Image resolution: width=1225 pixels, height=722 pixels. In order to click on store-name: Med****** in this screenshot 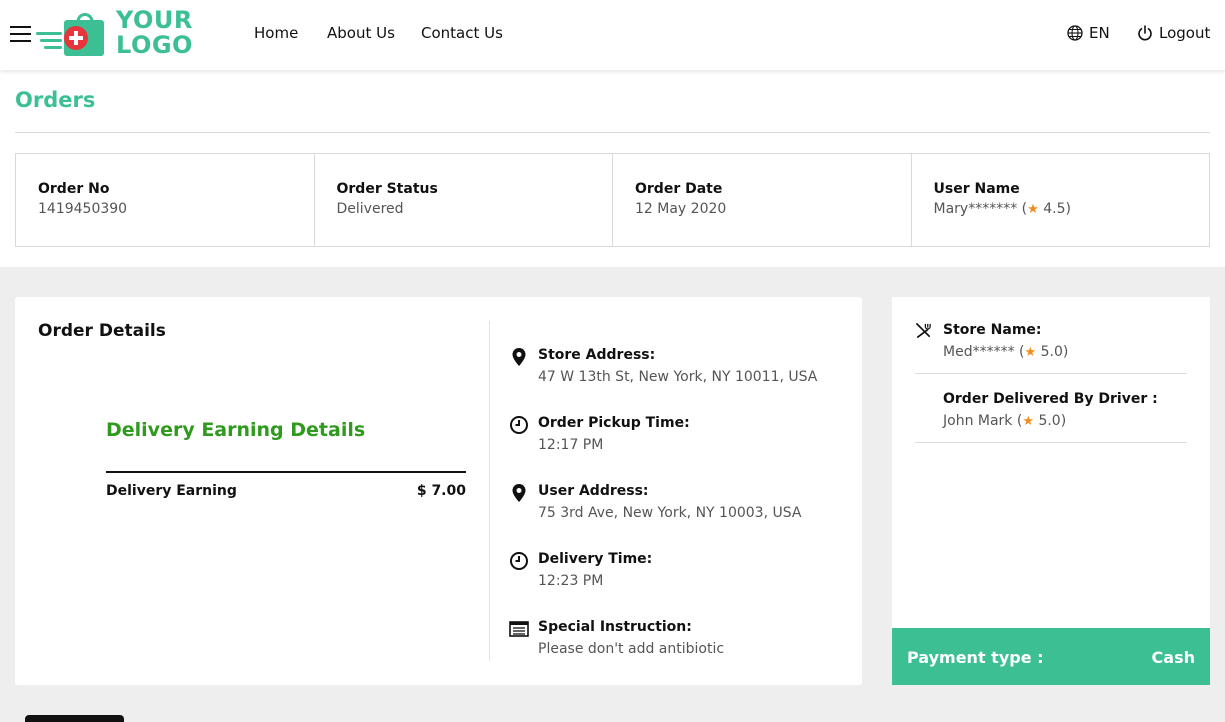, I will do `click(979, 352)`.